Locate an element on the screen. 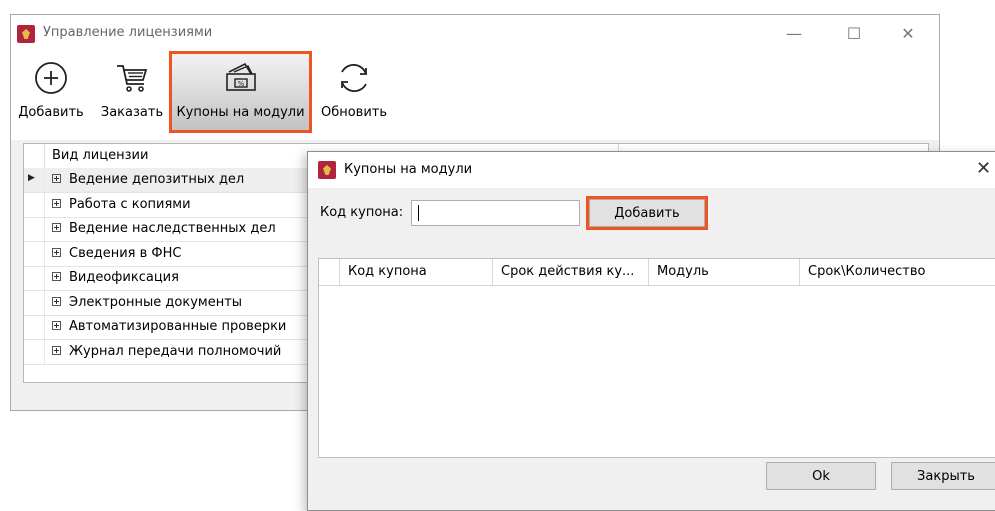 This screenshot has width=995, height=511. term-quantity-column-header: Срок\Количество is located at coordinates (897, 272).